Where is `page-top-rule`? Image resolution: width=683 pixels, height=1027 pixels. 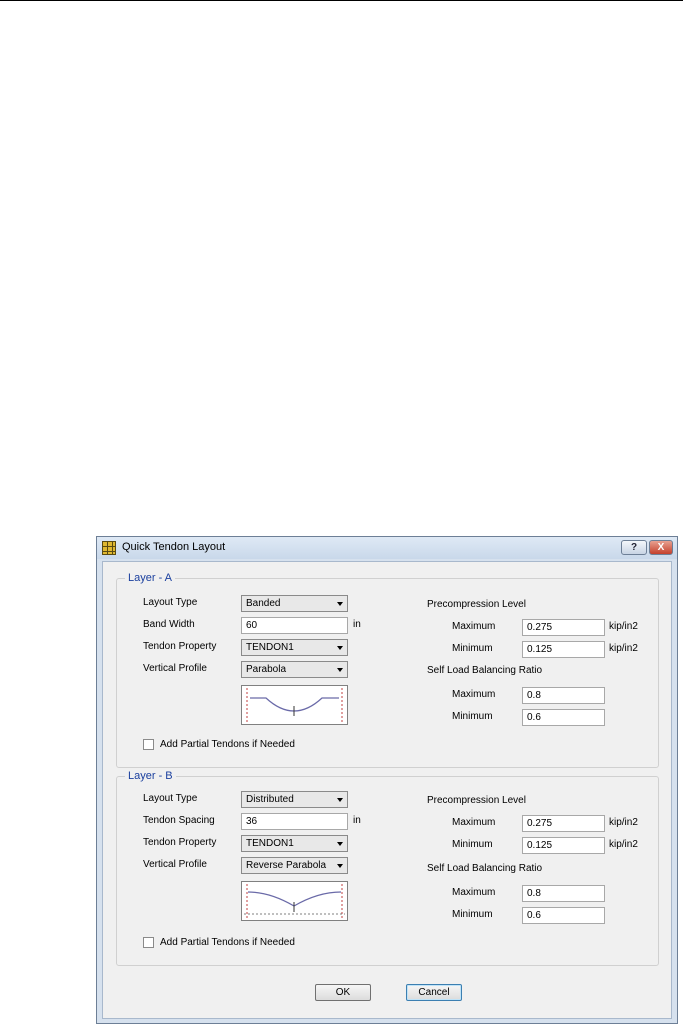
page-top-rule is located at coordinates (341, 0).